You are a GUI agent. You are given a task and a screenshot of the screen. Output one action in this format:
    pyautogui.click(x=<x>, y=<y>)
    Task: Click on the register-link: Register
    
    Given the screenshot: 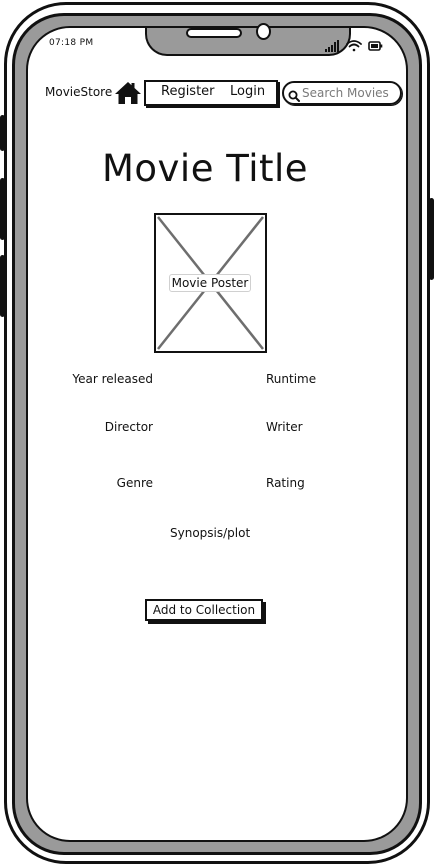 What is the action you would take?
    pyautogui.click(x=188, y=91)
    